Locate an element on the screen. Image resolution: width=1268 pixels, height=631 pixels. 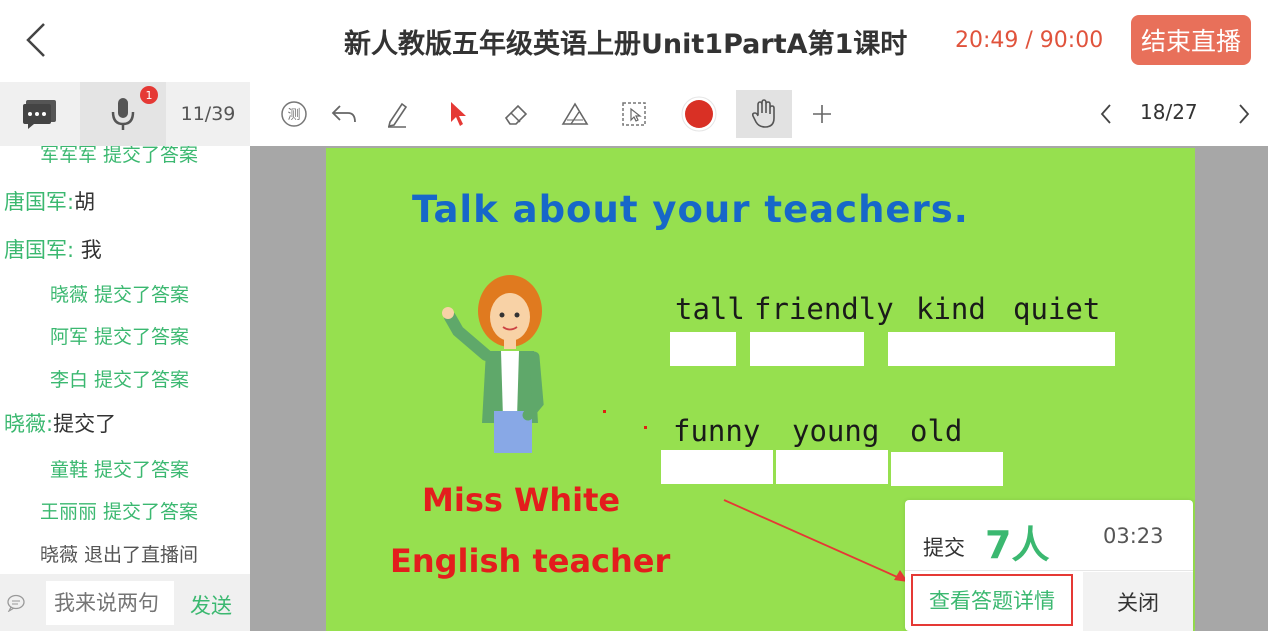
chat-system-message: 王丽丽 提交了答案 is located at coordinates (119, 512).